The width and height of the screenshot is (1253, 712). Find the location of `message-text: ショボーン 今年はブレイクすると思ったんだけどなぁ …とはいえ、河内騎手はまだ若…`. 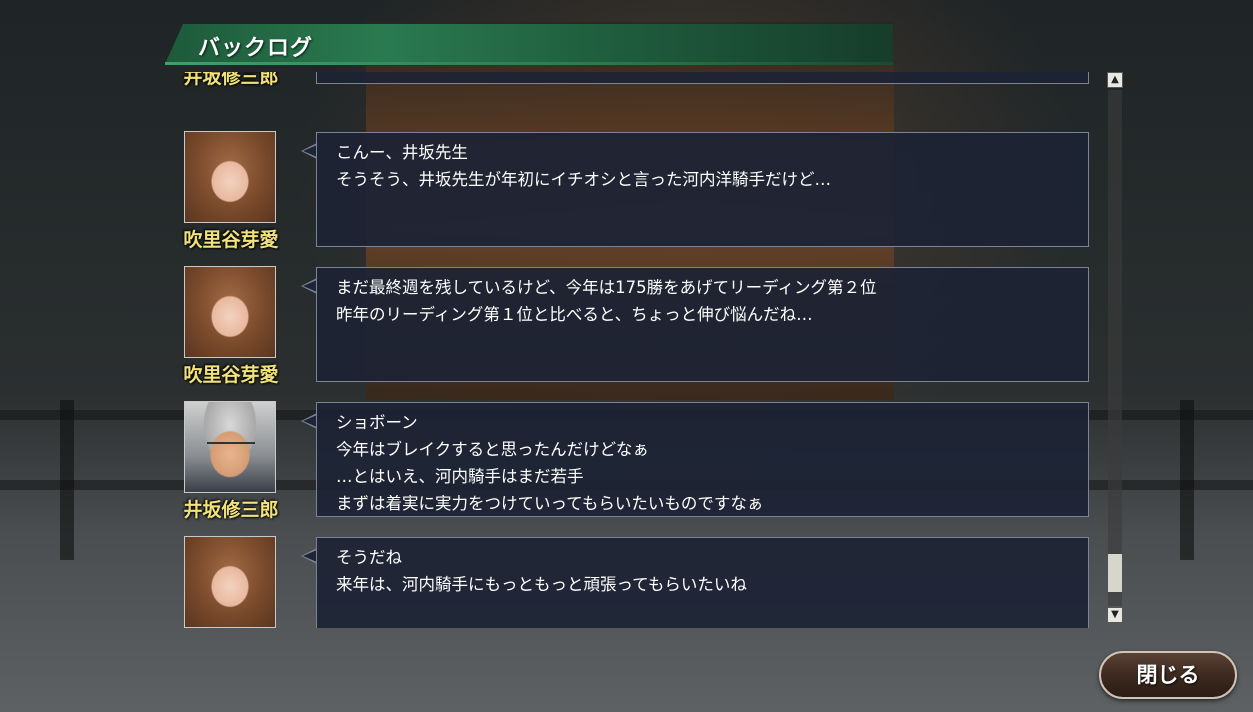

message-text: ショボーン 今年はブレイクすると思ったんだけどなぁ …とはいえ、河内騎手はまだ若… is located at coordinates (549, 463).